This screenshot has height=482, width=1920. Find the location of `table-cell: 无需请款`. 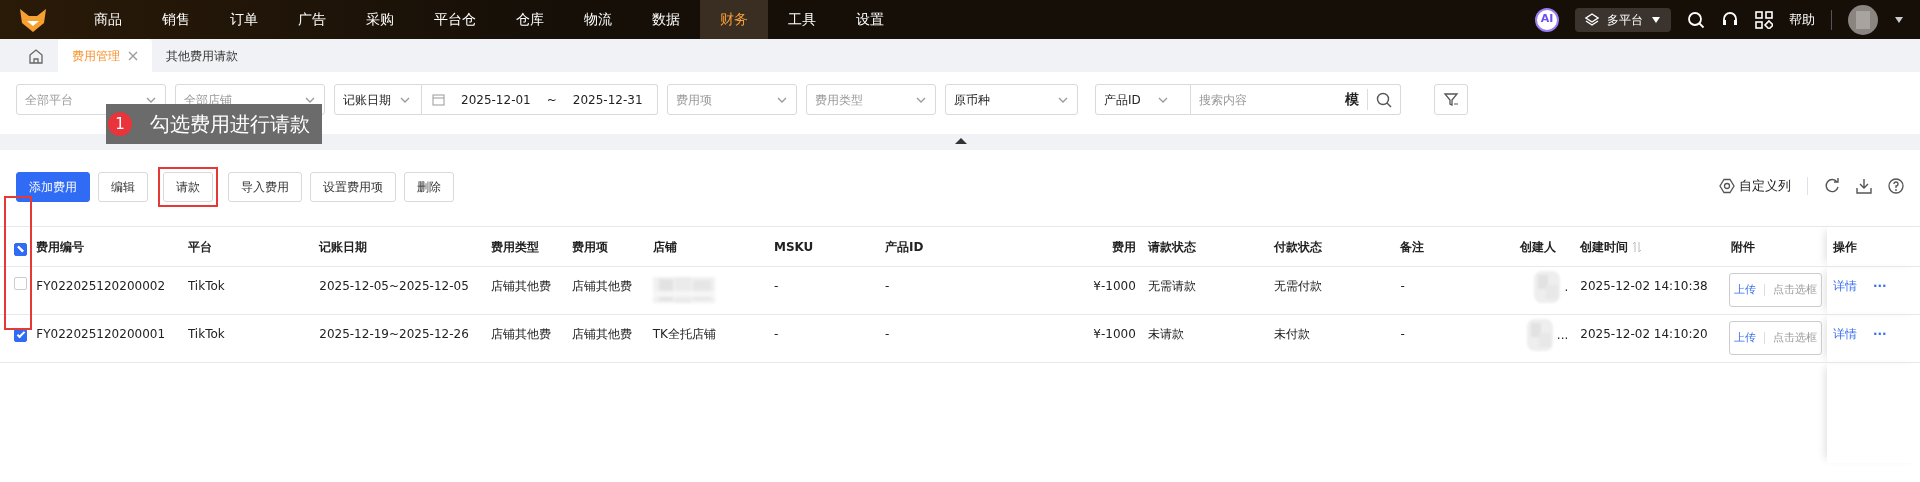

table-cell: 无需请款 is located at coordinates (1171, 286).